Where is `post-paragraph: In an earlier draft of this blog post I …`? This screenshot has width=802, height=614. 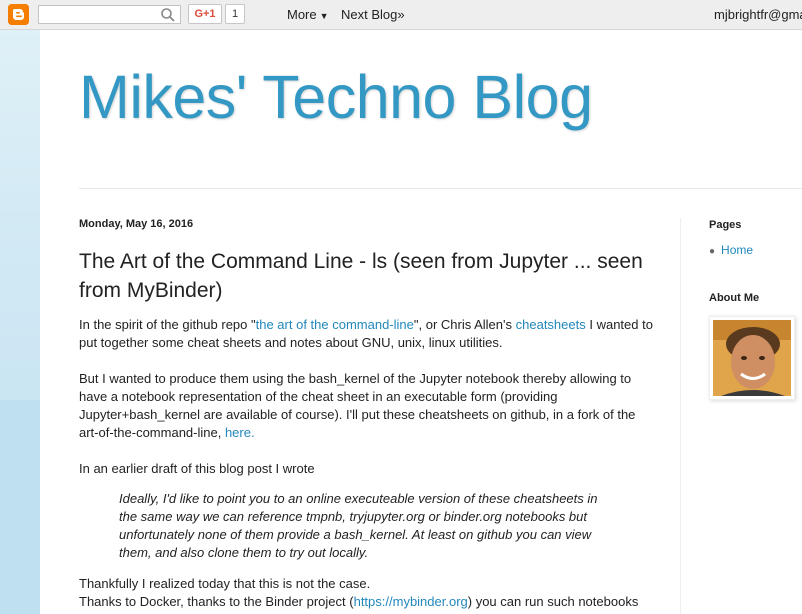
post-paragraph: In an earlier draft of this blog post I … is located at coordinates (197, 468).